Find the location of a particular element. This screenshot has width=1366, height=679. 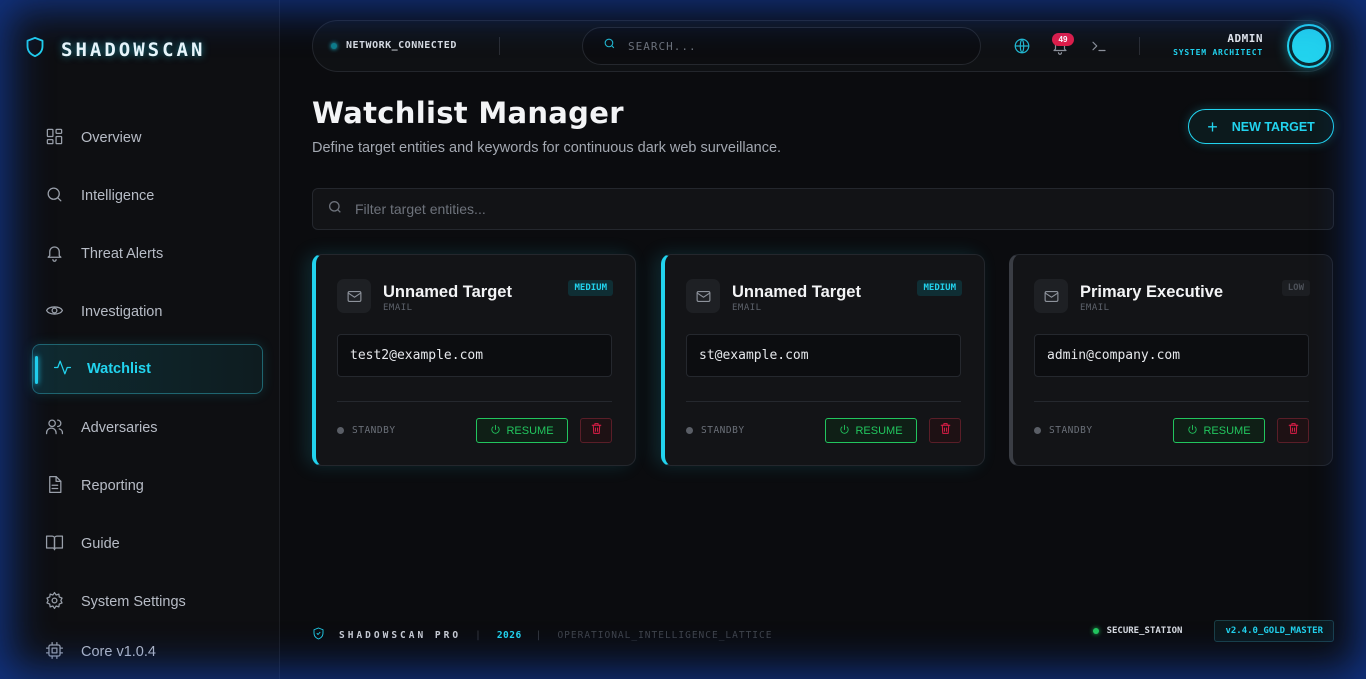

version-badge: v2.4.0_GOLD_MASTER is located at coordinates (1274, 631).